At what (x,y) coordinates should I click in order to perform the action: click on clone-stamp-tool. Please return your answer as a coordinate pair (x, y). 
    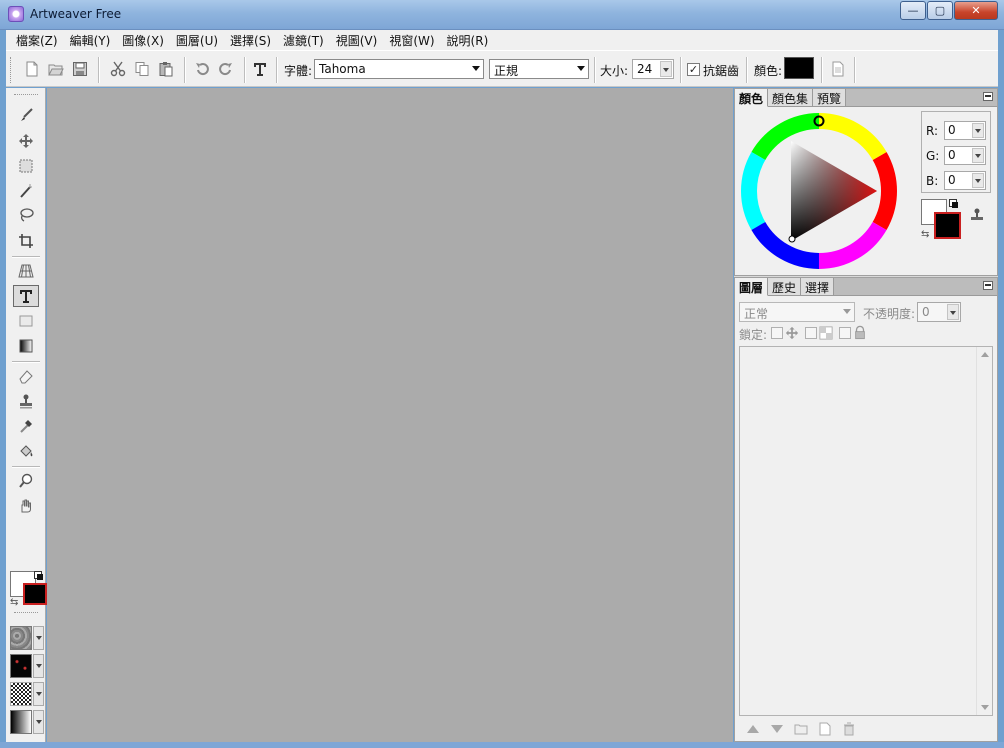
    Looking at the image, I should click on (26, 401).